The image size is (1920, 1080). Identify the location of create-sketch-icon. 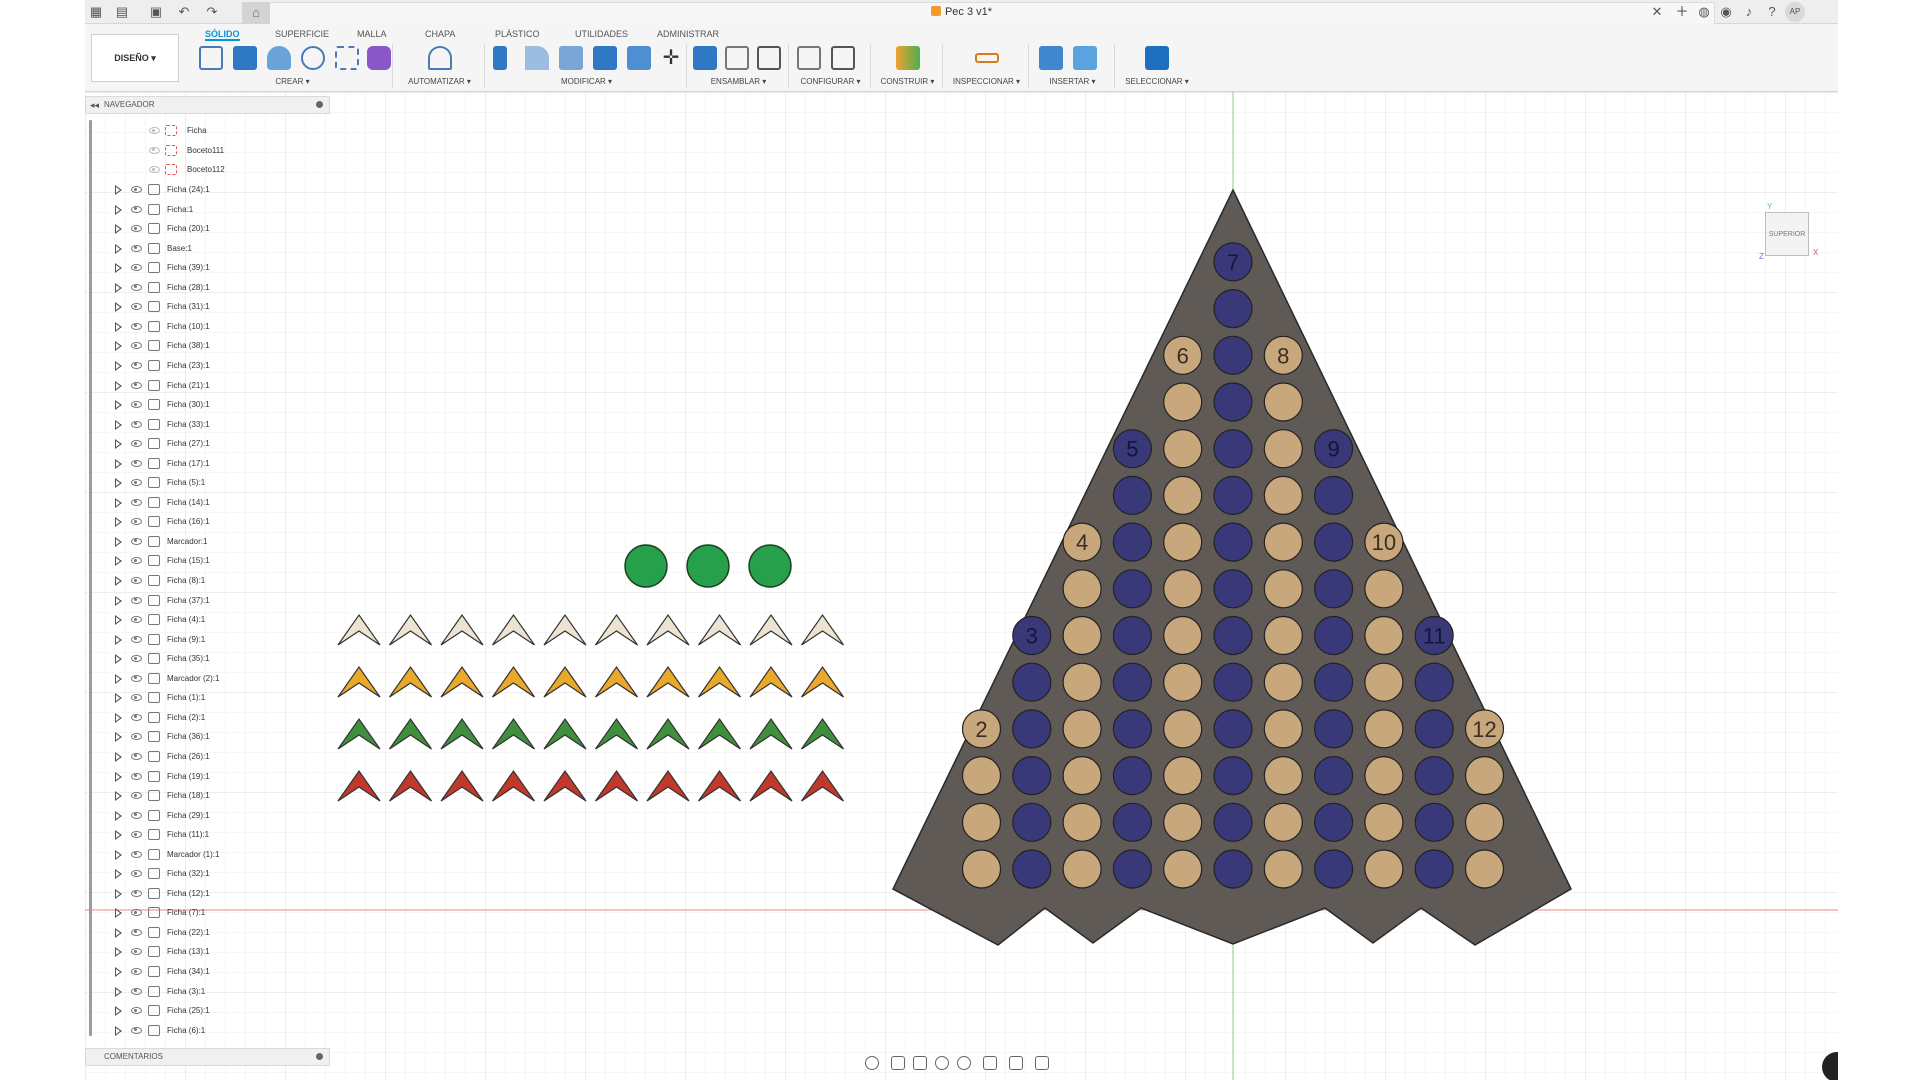
(211, 58).